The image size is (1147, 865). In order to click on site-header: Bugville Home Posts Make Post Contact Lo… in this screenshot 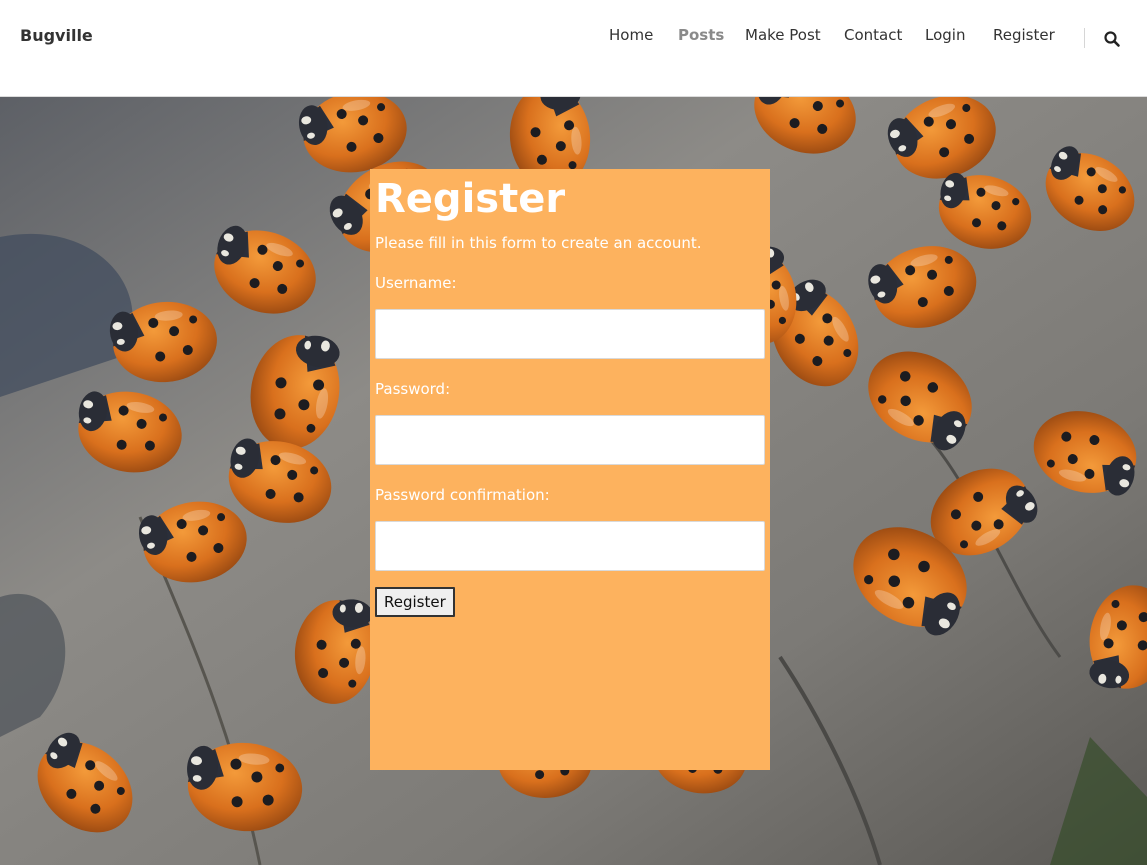, I will do `click(573, 48)`.